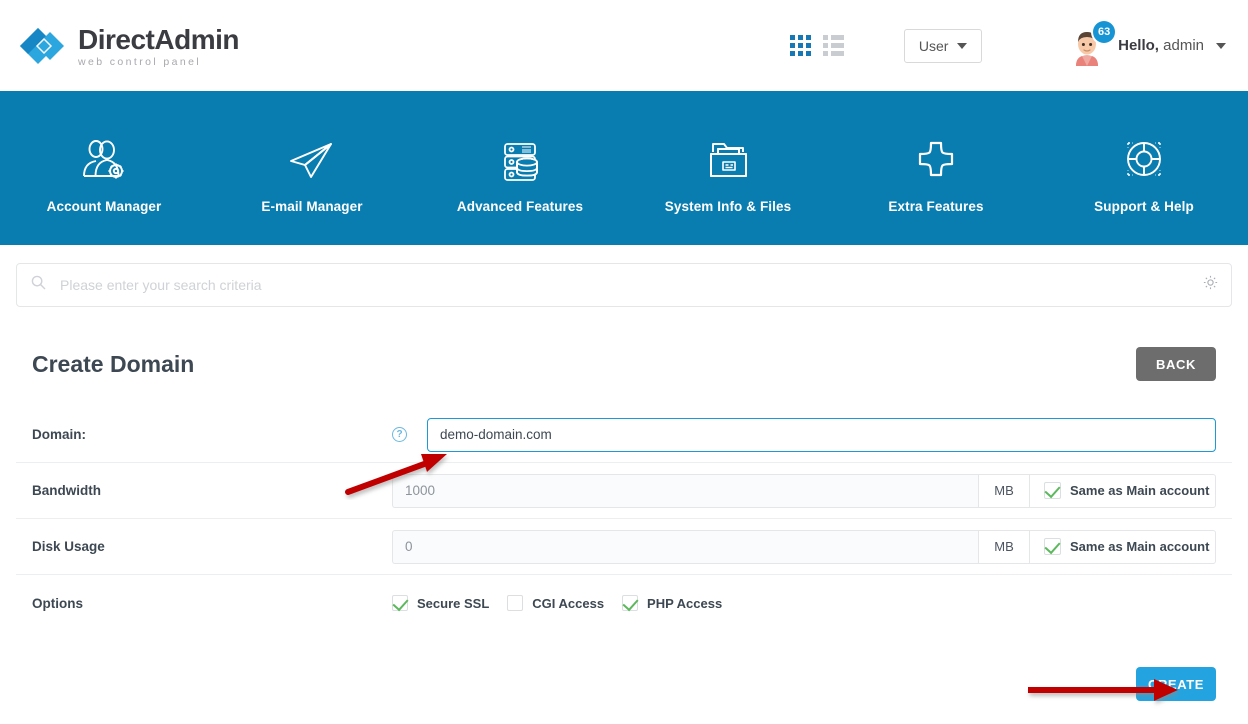 The width and height of the screenshot is (1248, 724). I want to click on search-bar, so click(624, 285).